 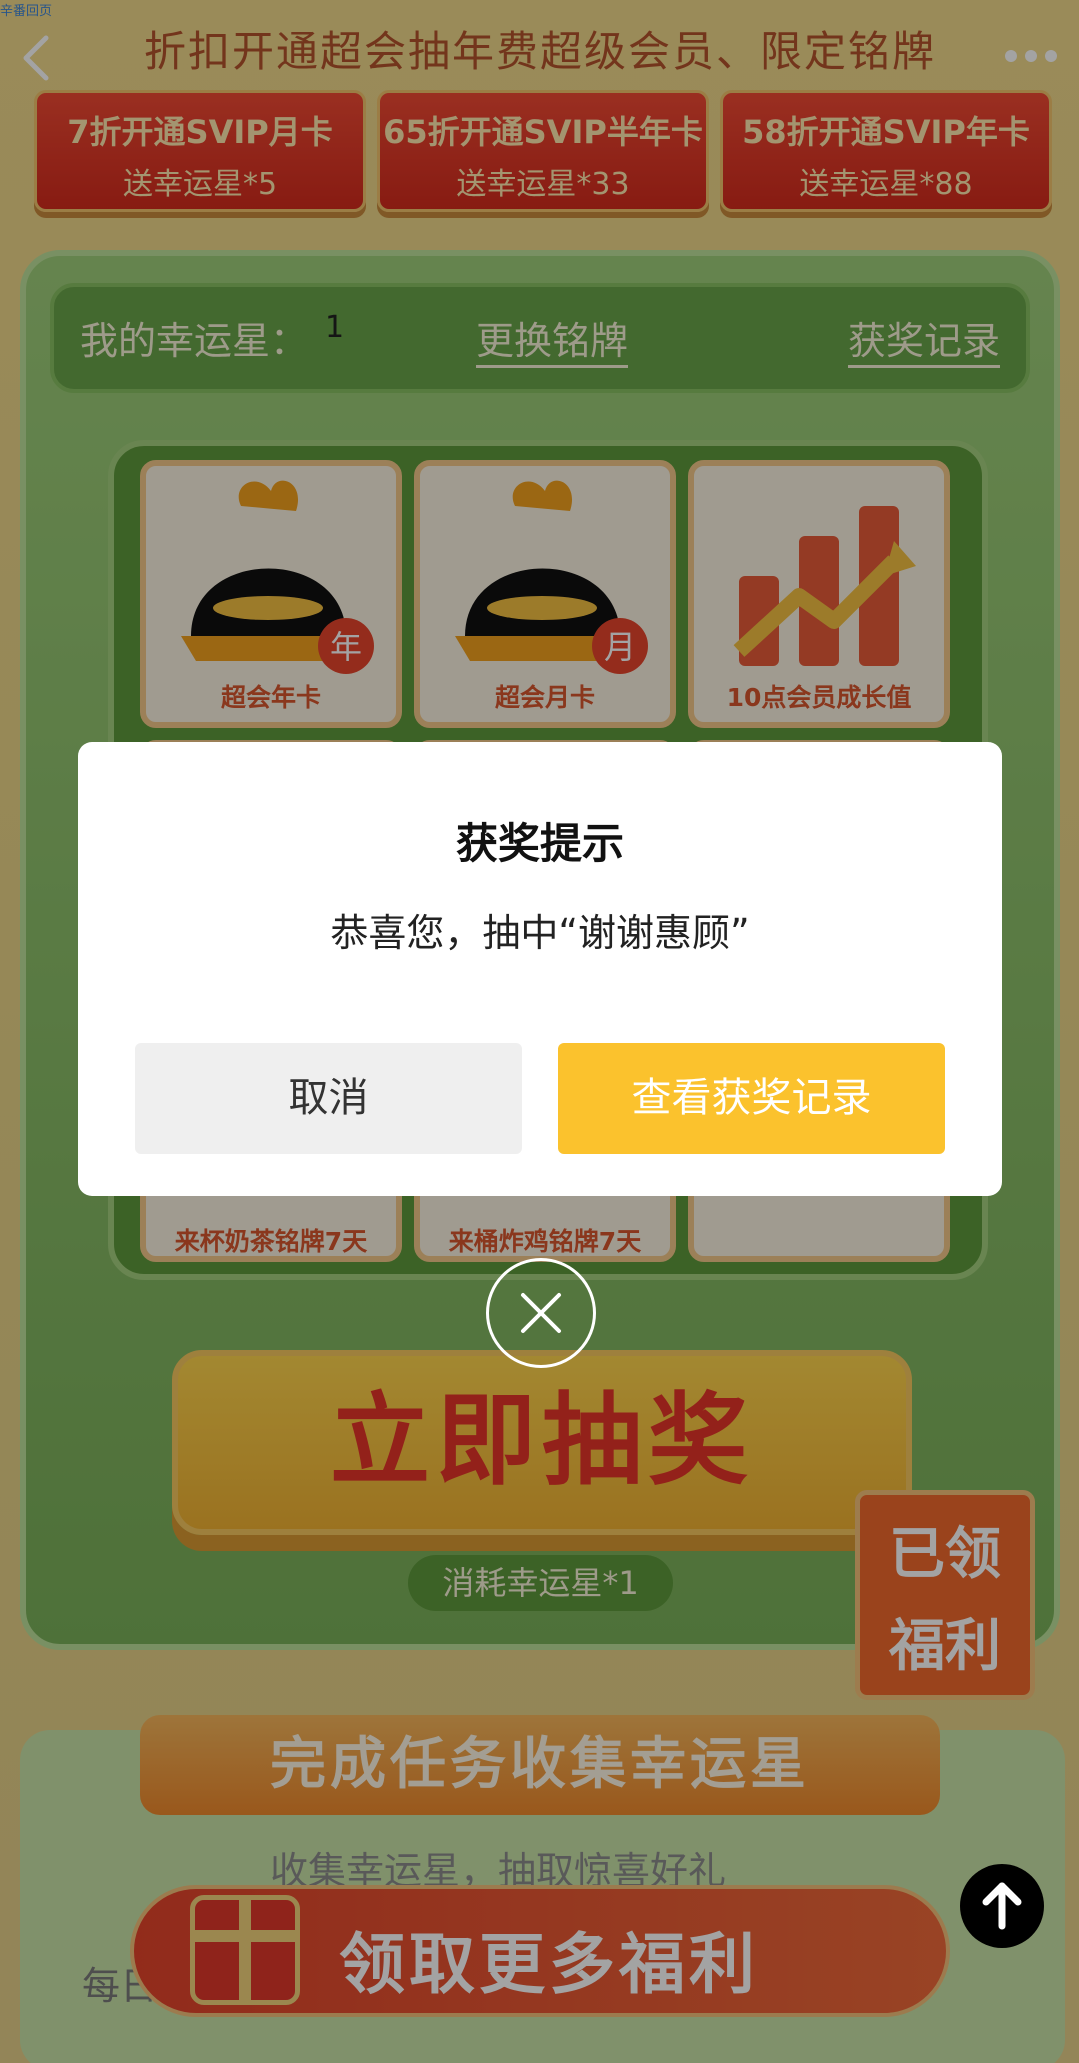 I want to click on close-icon, so click(x=541, y=1313).